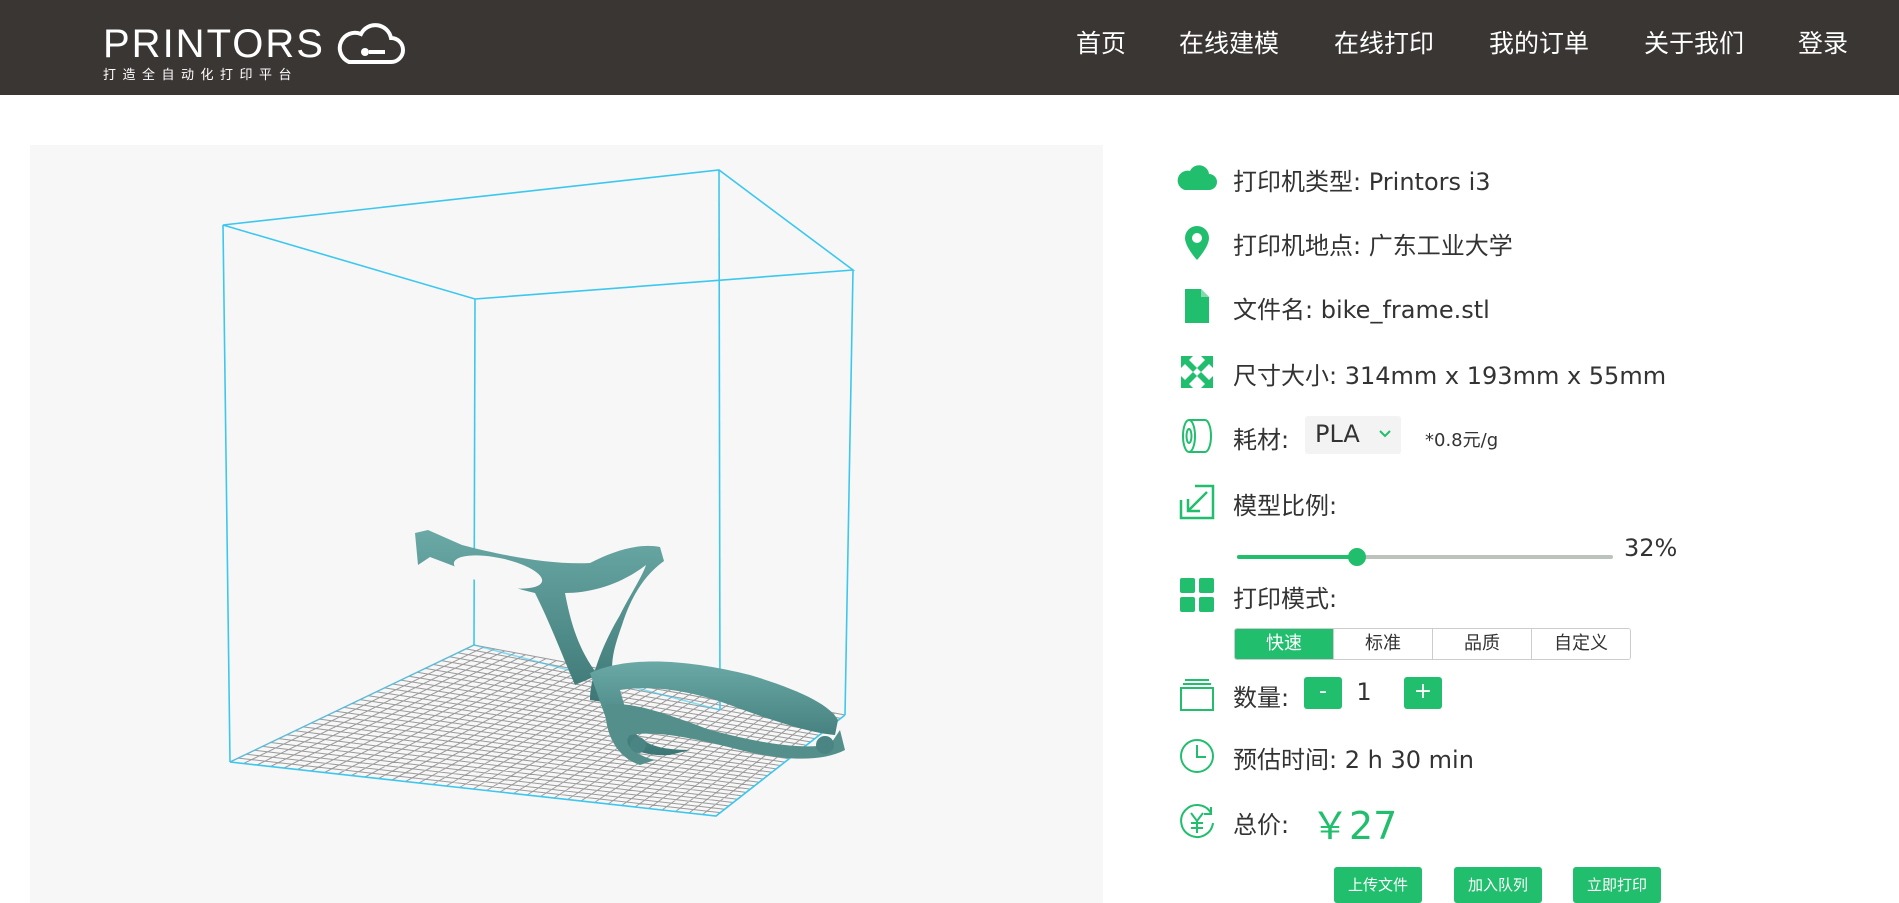 The width and height of the screenshot is (1899, 903). Describe the element at coordinates (1409, 760) in the screenshot. I see `estimated-time-value: 2 h 30 min` at that location.